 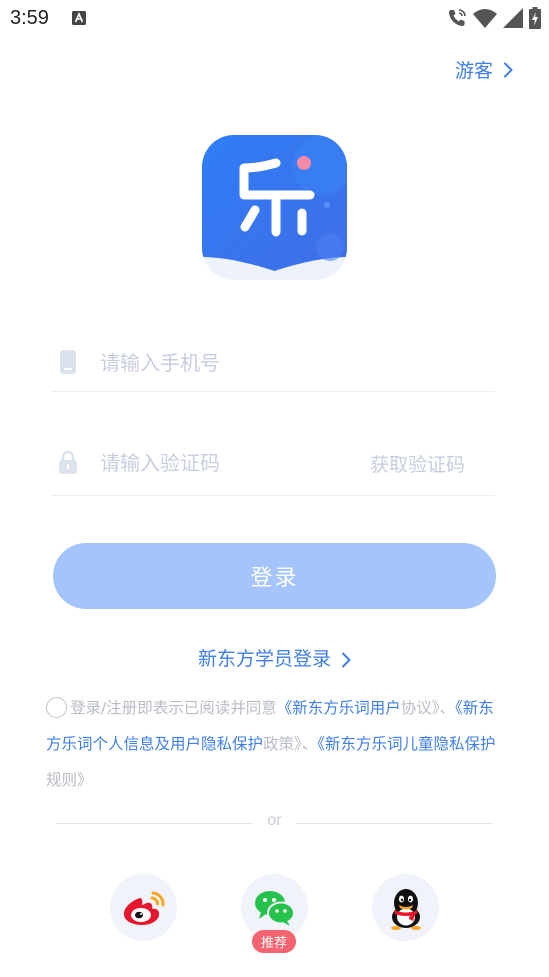 What do you see at coordinates (250, 463) in the screenshot?
I see `code-input` at bounding box center [250, 463].